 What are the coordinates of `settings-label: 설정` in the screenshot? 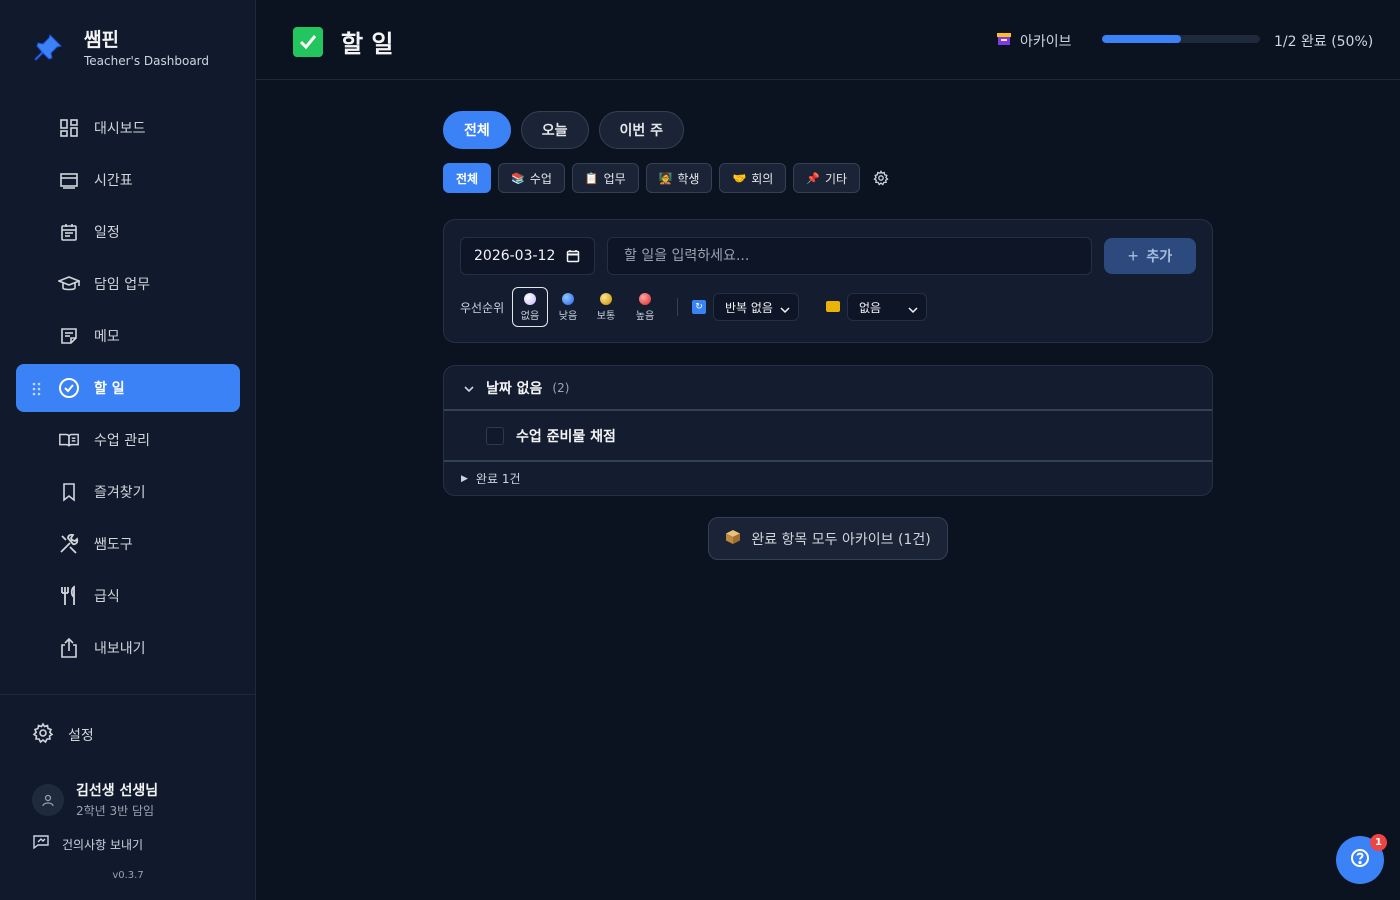 It's located at (81, 736).